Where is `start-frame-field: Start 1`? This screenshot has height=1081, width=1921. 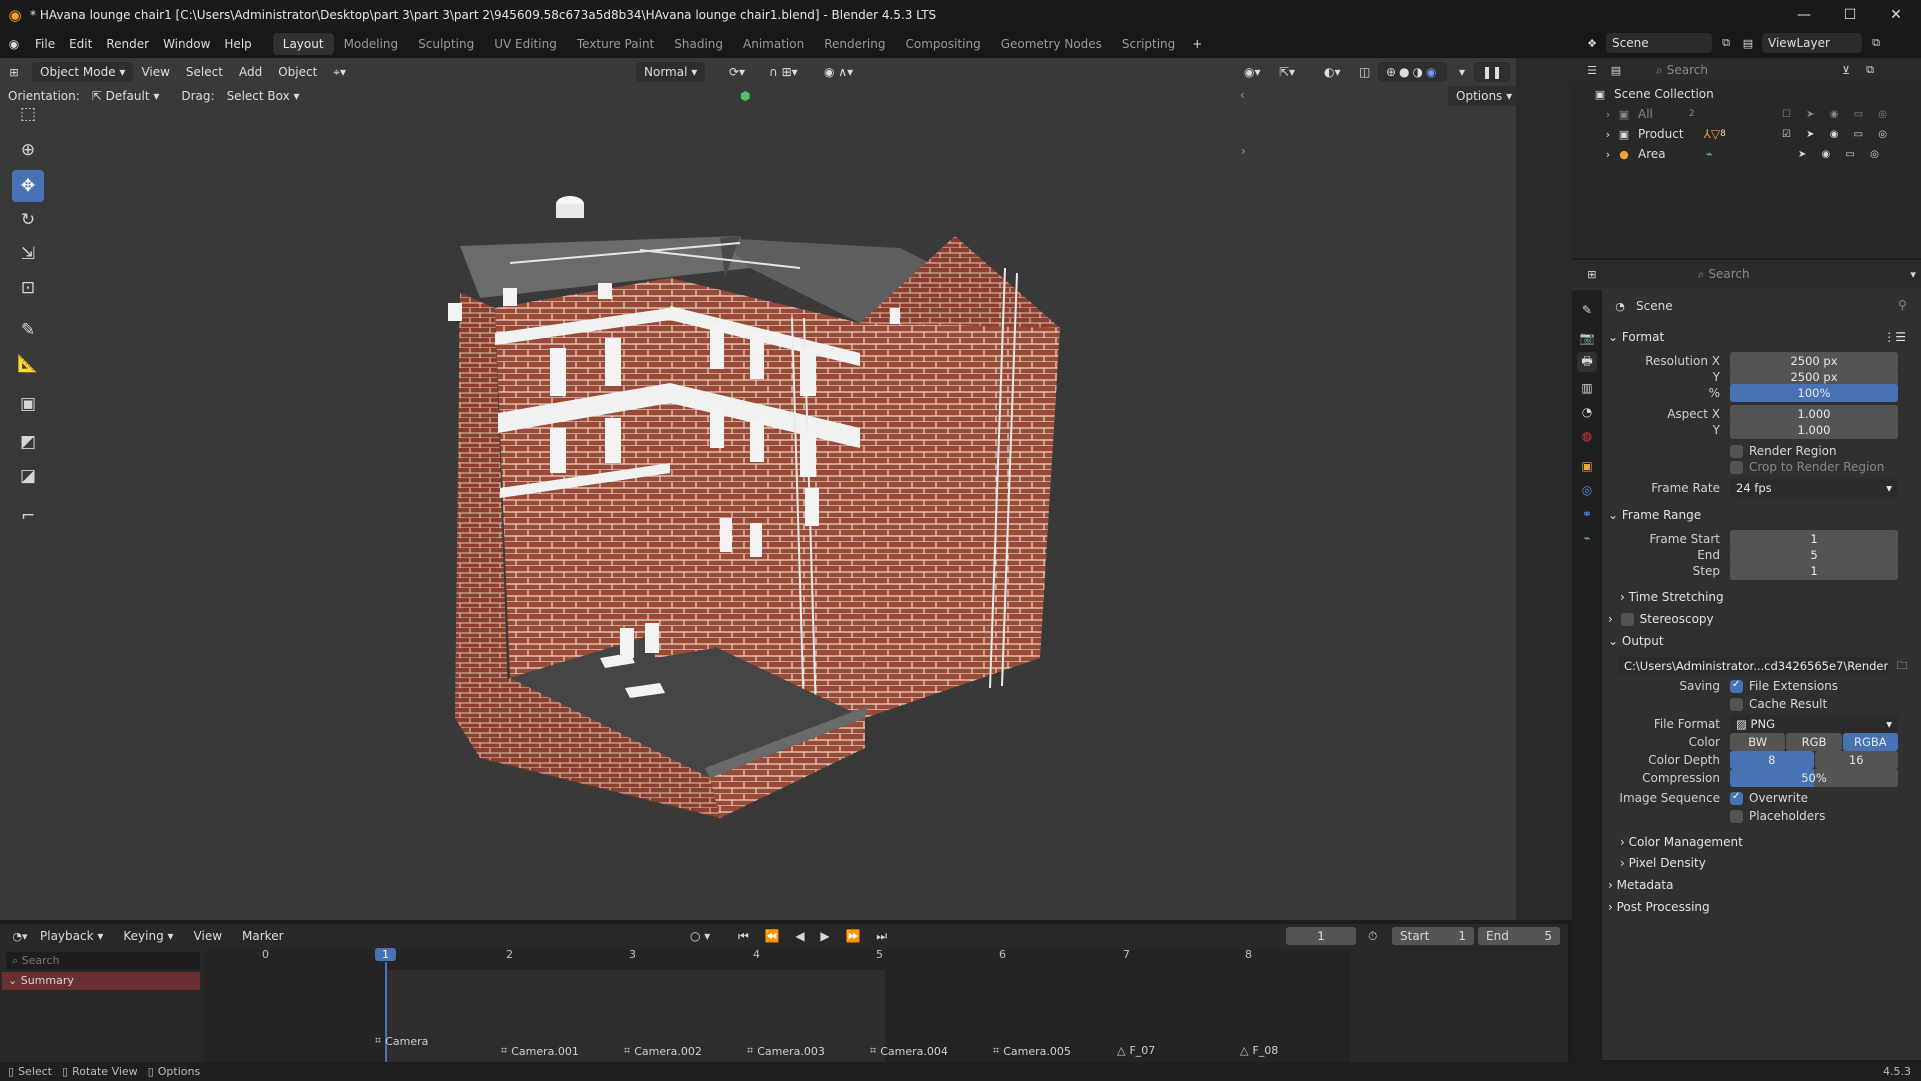
start-frame-field: Start 1 is located at coordinates (1433, 936).